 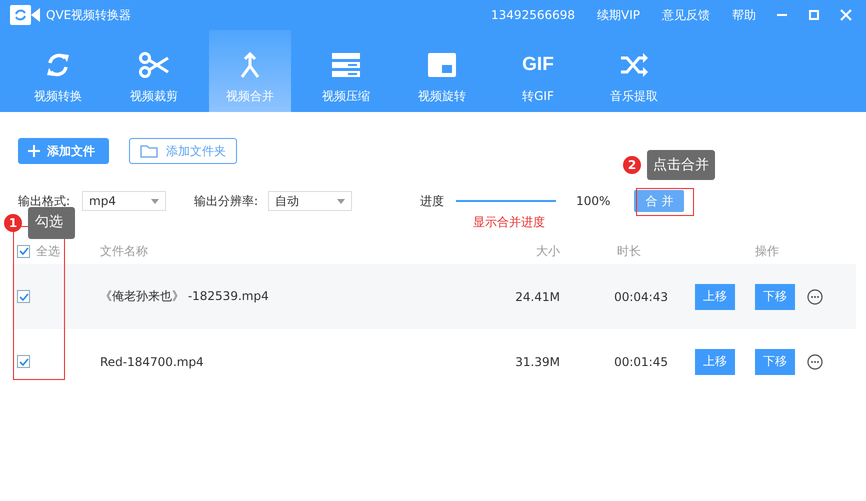 What do you see at coordinates (310, 201) in the screenshot?
I see `resolution-dropdown: 自动` at bounding box center [310, 201].